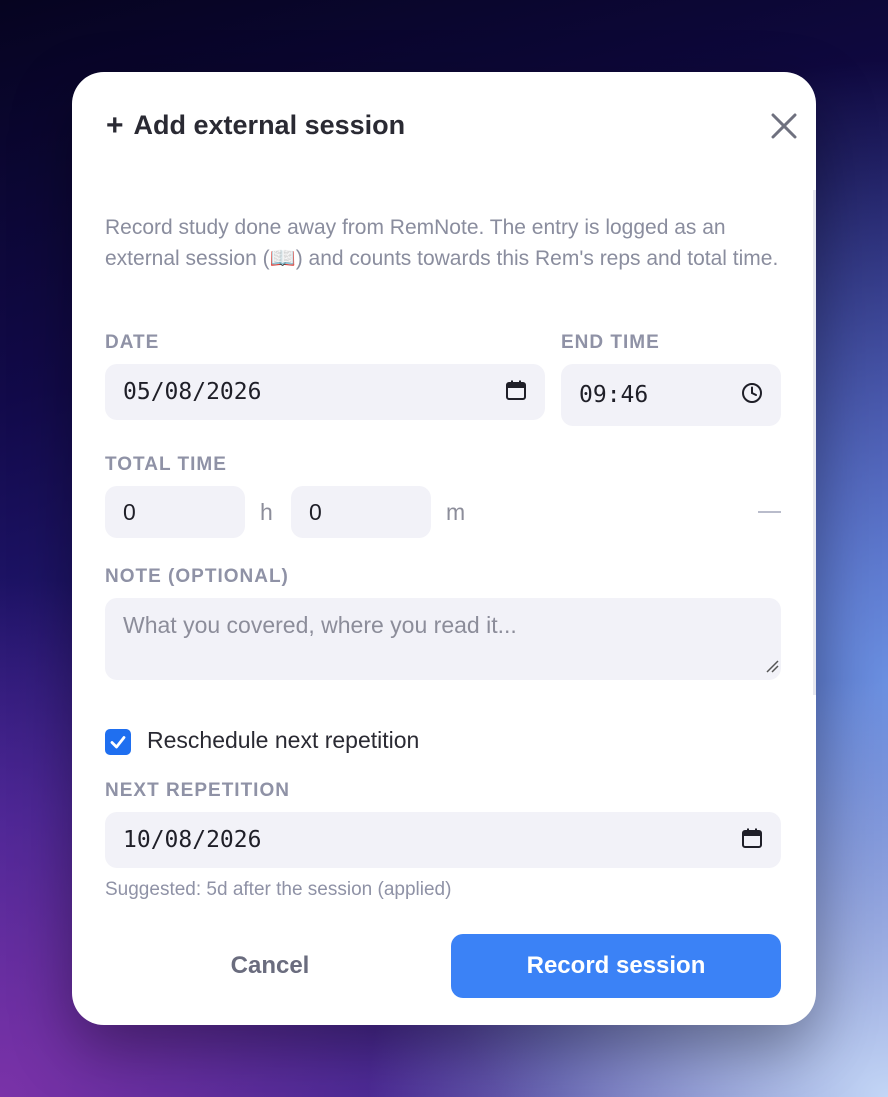 Image resolution: width=888 pixels, height=1097 pixels. I want to click on check-icon, so click(118, 742).